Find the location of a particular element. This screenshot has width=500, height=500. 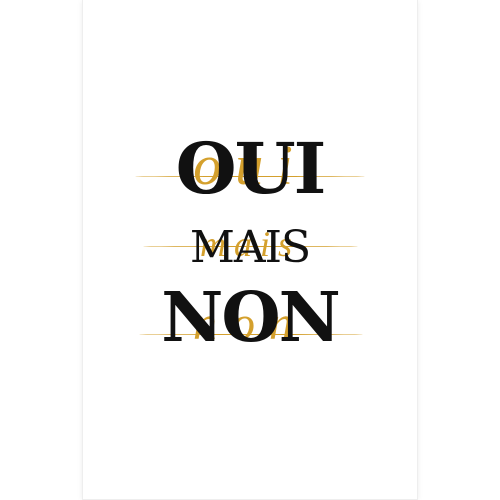

bold-word-non: NON is located at coordinates (251, 318).